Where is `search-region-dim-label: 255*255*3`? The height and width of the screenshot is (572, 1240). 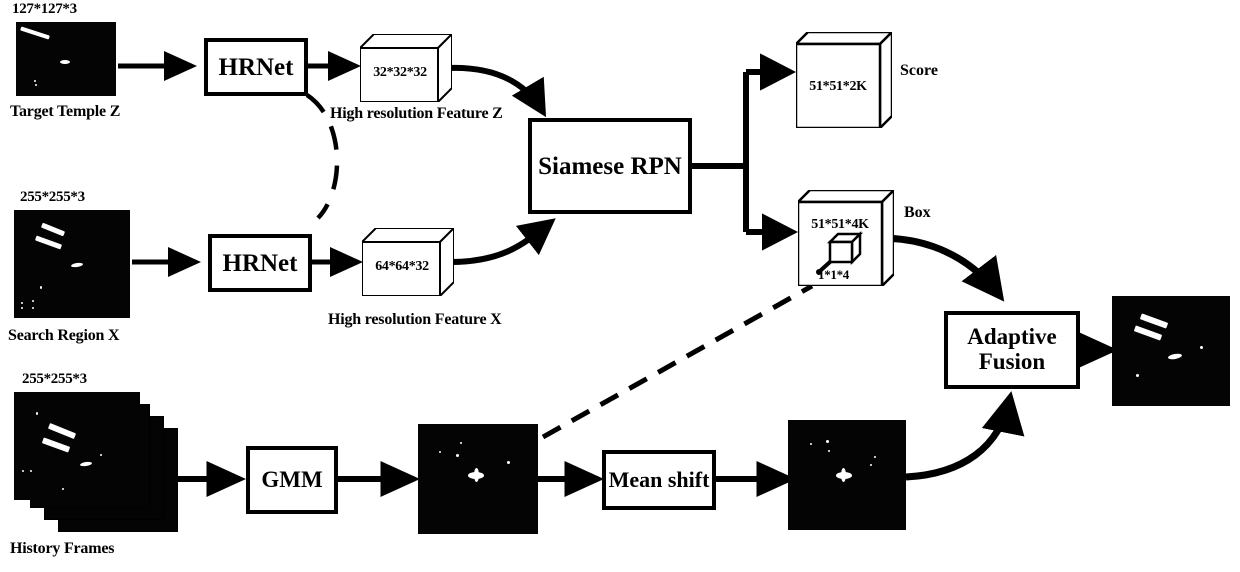 search-region-dim-label: 255*255*3 is located at coordinates (52, 197).